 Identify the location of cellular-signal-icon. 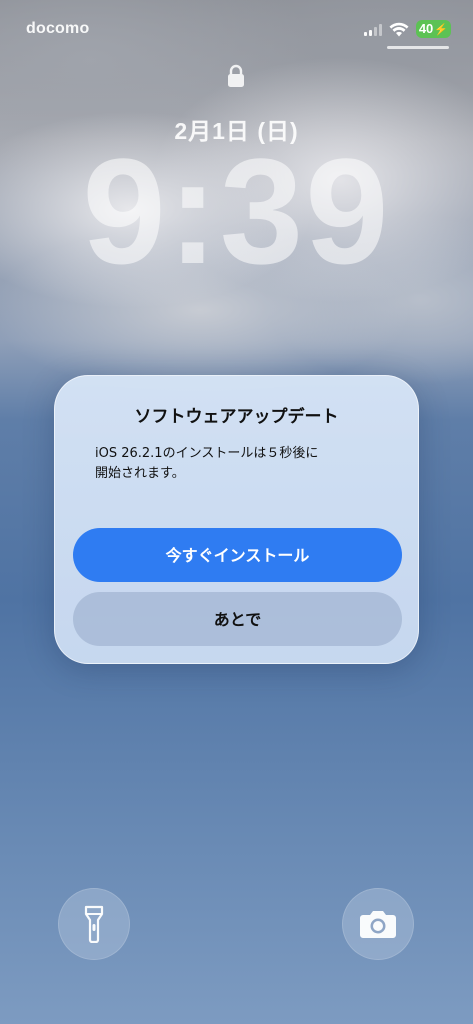
(372, 29).